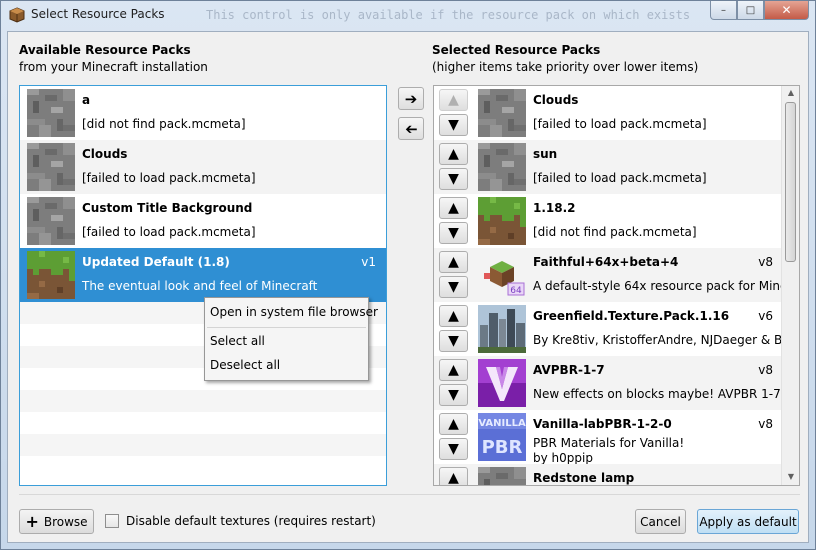 This screenshot has height=550, width=816. I want to click on avpbr-logo-icon, so click(502, 383).